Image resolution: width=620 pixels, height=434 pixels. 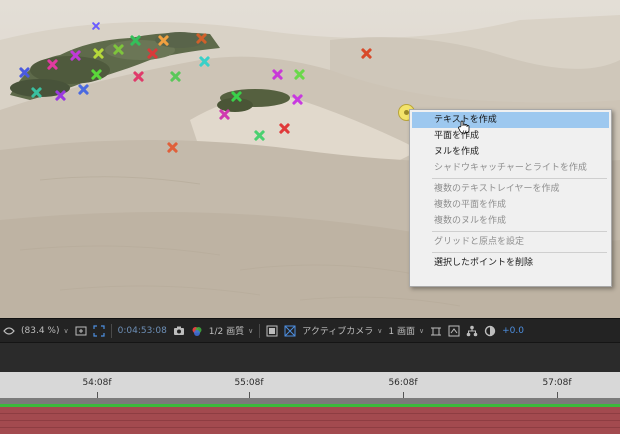 I want to click on ruler-label: 57:08f, so click(x=557, y=383).